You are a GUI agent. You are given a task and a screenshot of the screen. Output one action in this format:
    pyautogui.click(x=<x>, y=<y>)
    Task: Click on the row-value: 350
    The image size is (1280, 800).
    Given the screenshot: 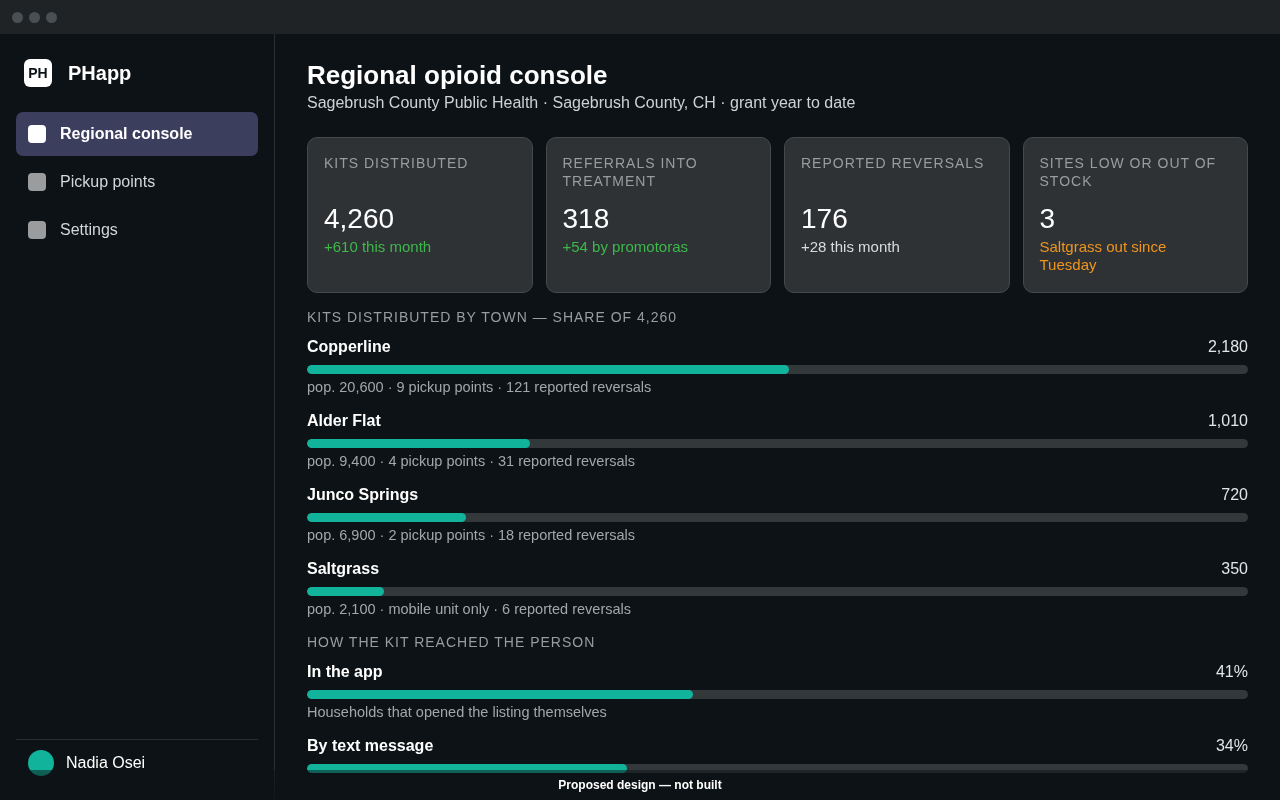 What is the action you would take?
    pyautogui.click(x=1234, y=569)
    